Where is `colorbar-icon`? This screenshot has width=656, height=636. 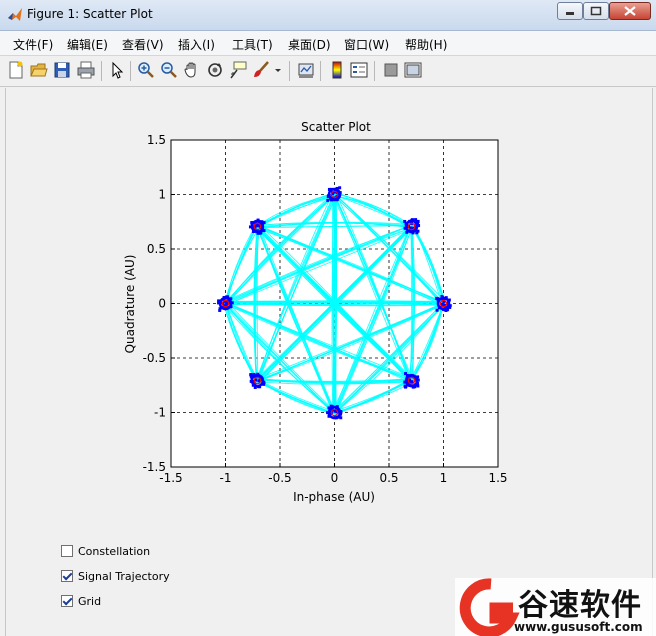
colorbar-icon is located at coordinates (337, 70).